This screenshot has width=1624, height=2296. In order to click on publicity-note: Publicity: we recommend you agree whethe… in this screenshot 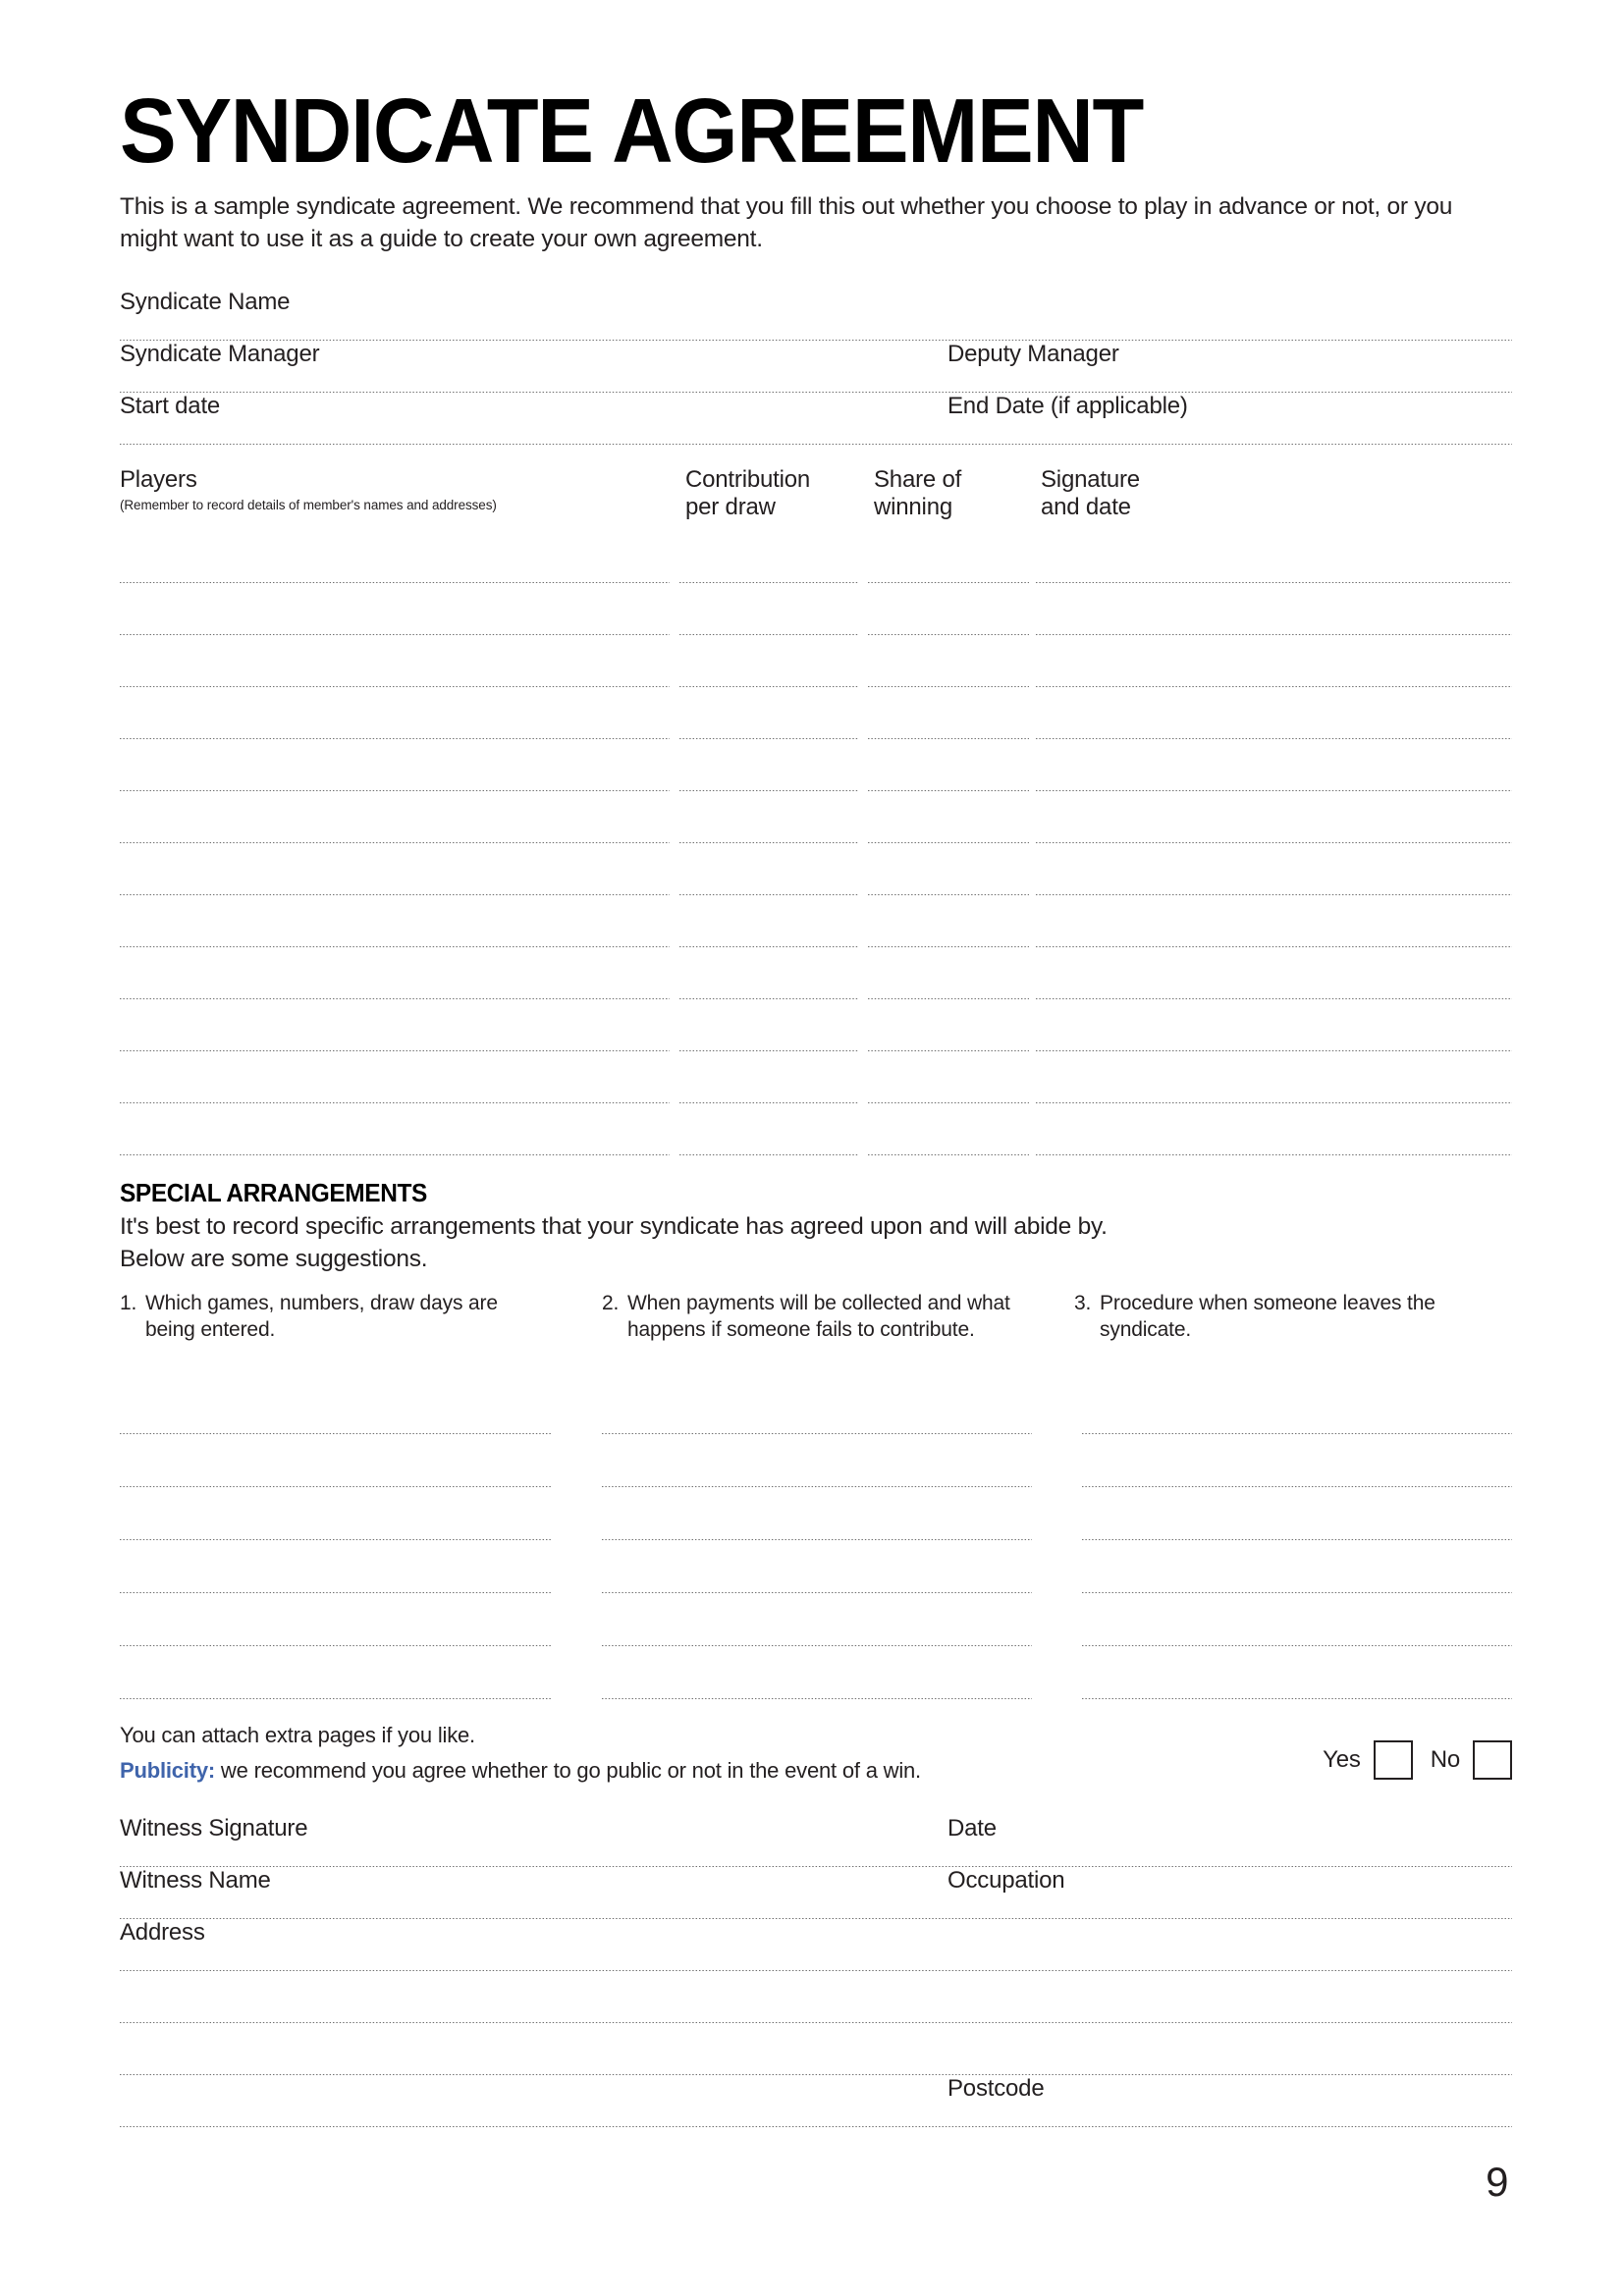, I will do `click(816, 1771)`.